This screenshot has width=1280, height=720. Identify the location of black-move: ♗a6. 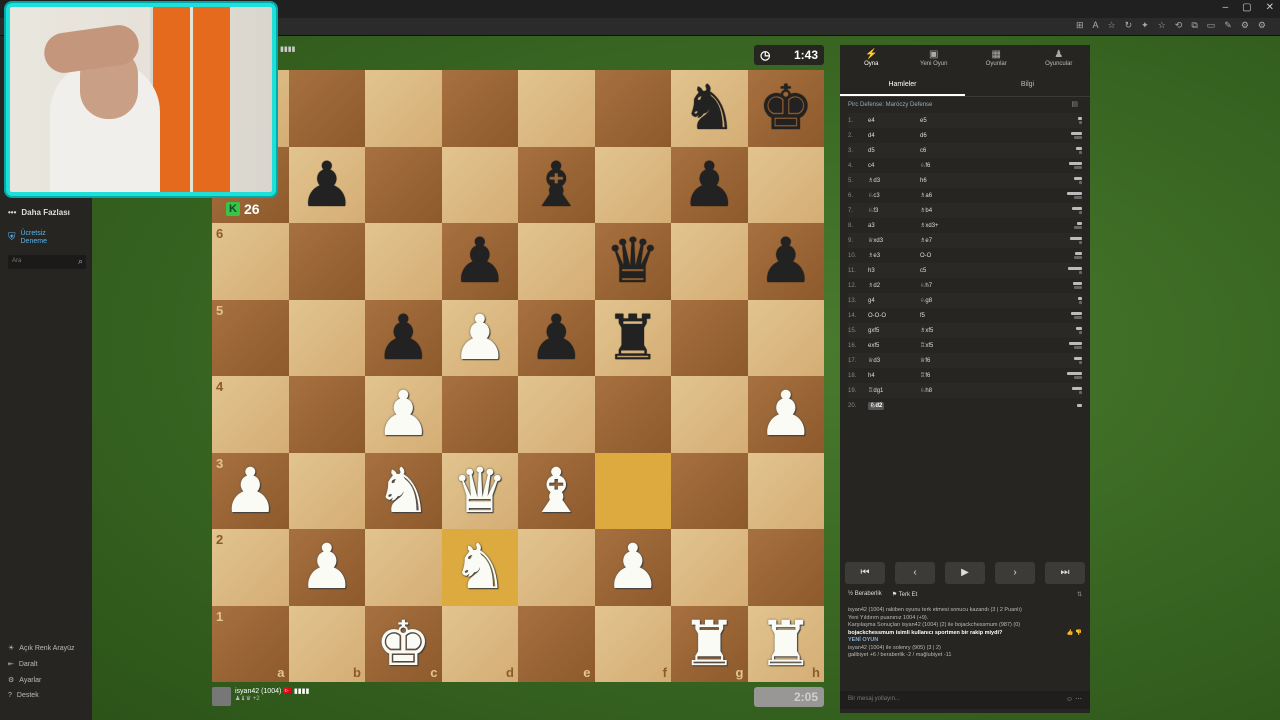
(946, 195).